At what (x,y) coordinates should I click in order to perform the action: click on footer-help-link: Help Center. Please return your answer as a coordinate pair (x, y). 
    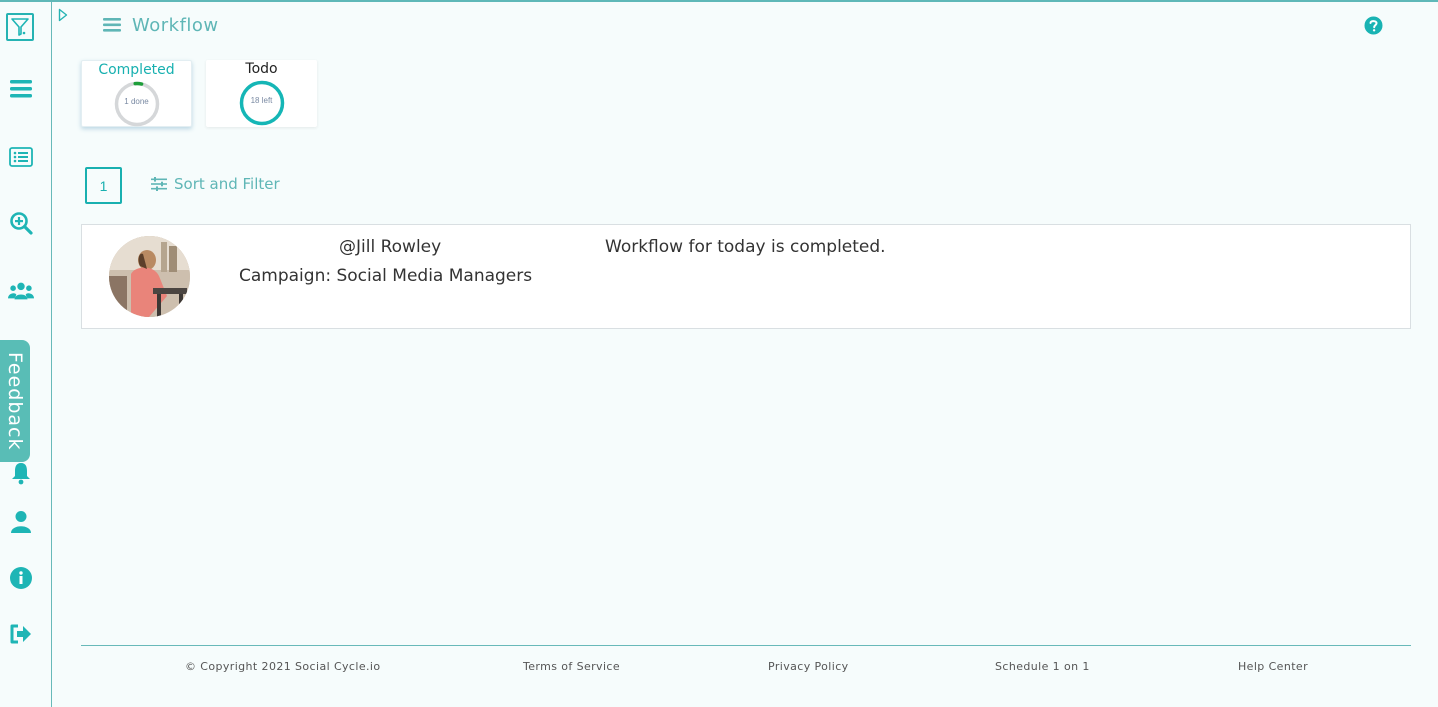
    Looking at the image, I should click on (1273, 666).